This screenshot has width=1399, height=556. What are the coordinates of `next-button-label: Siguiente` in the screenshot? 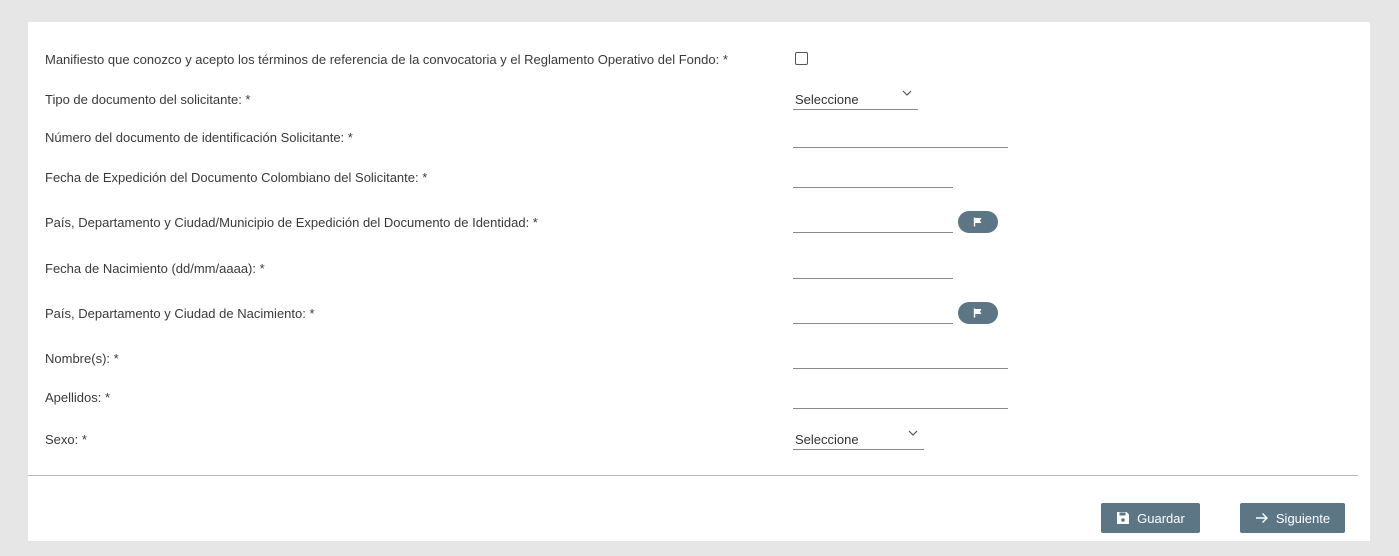 It's located at (1303, 518).